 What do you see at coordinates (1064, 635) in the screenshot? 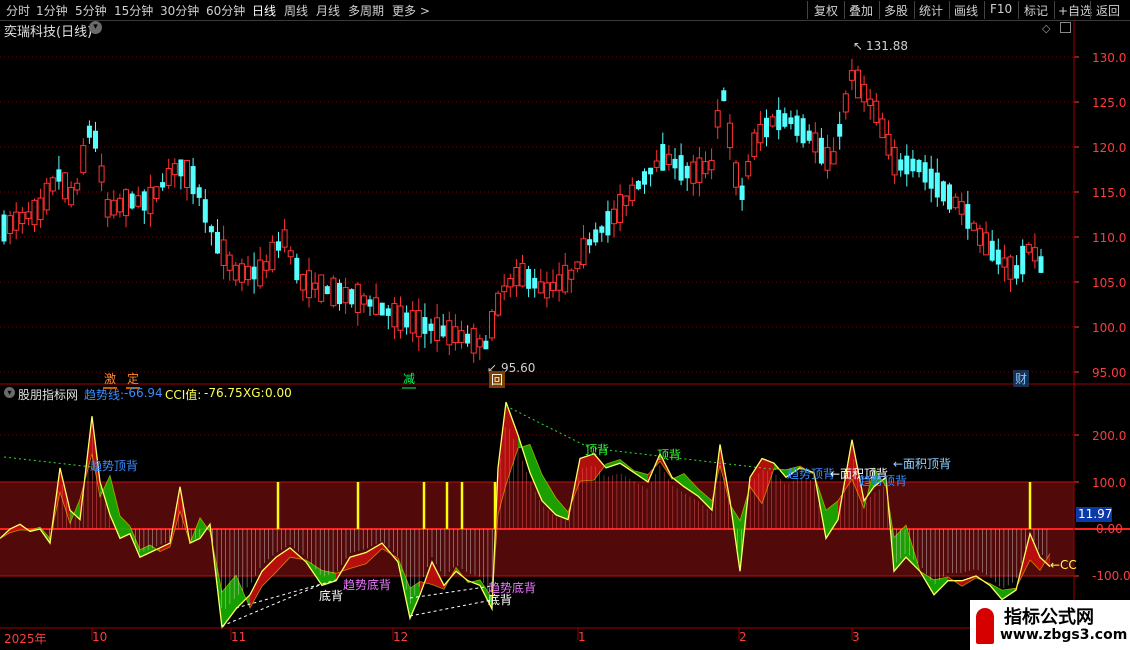
I see `watermark-url: www.zbgs3.com` at bounding box center [1064, 635].